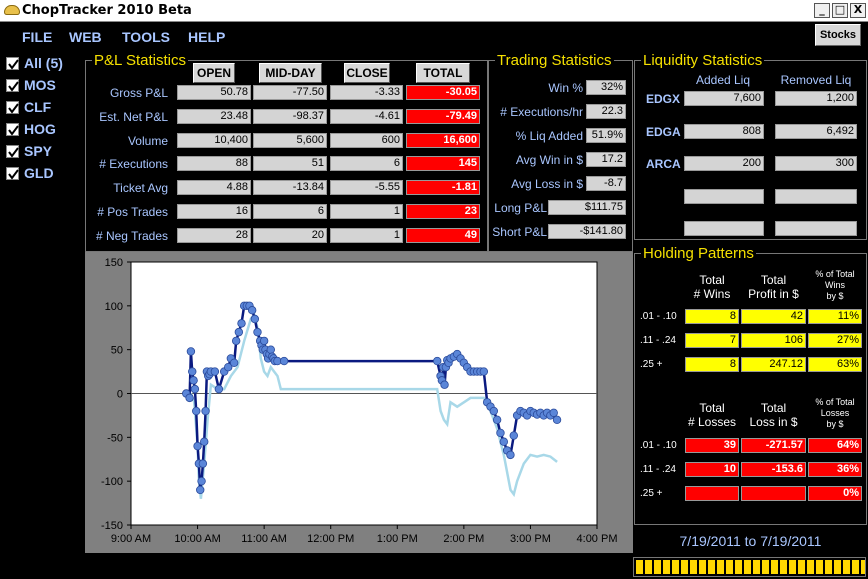 The image size is (868, 579). What do you see at coordinates (43, 63) in the screenshot?
I see `ticker-label: All (5)` at bounding box center [43, 63].